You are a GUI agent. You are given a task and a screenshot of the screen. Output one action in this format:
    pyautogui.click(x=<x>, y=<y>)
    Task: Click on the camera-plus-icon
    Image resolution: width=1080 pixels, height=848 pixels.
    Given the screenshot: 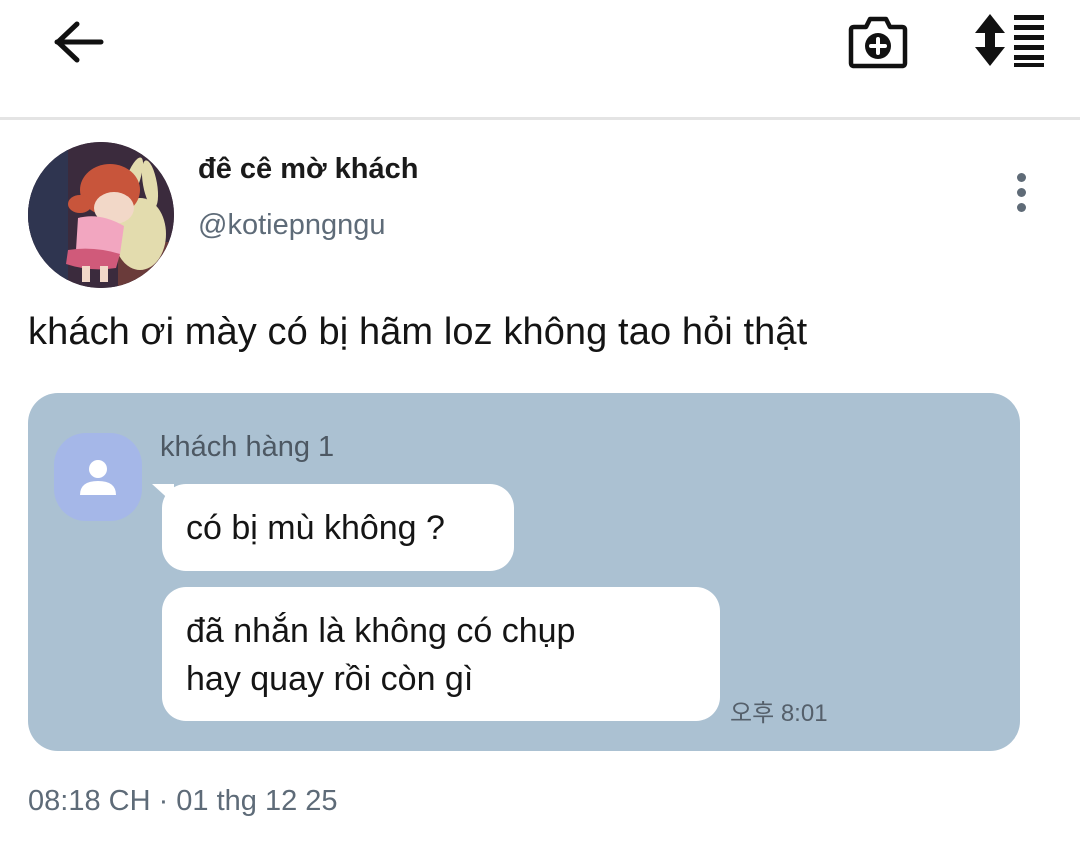 What is the action you would take?
    pyautogui.click(x=878, y=42)
    